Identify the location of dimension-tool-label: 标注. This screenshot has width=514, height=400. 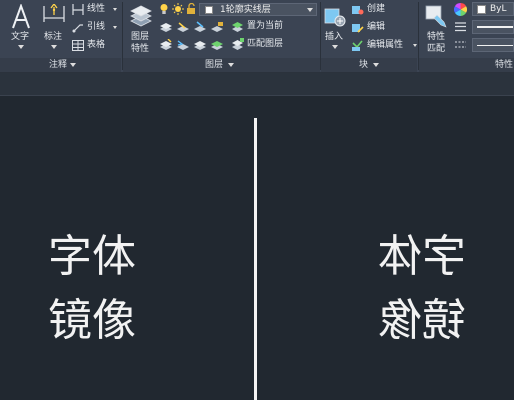
(53, 37).